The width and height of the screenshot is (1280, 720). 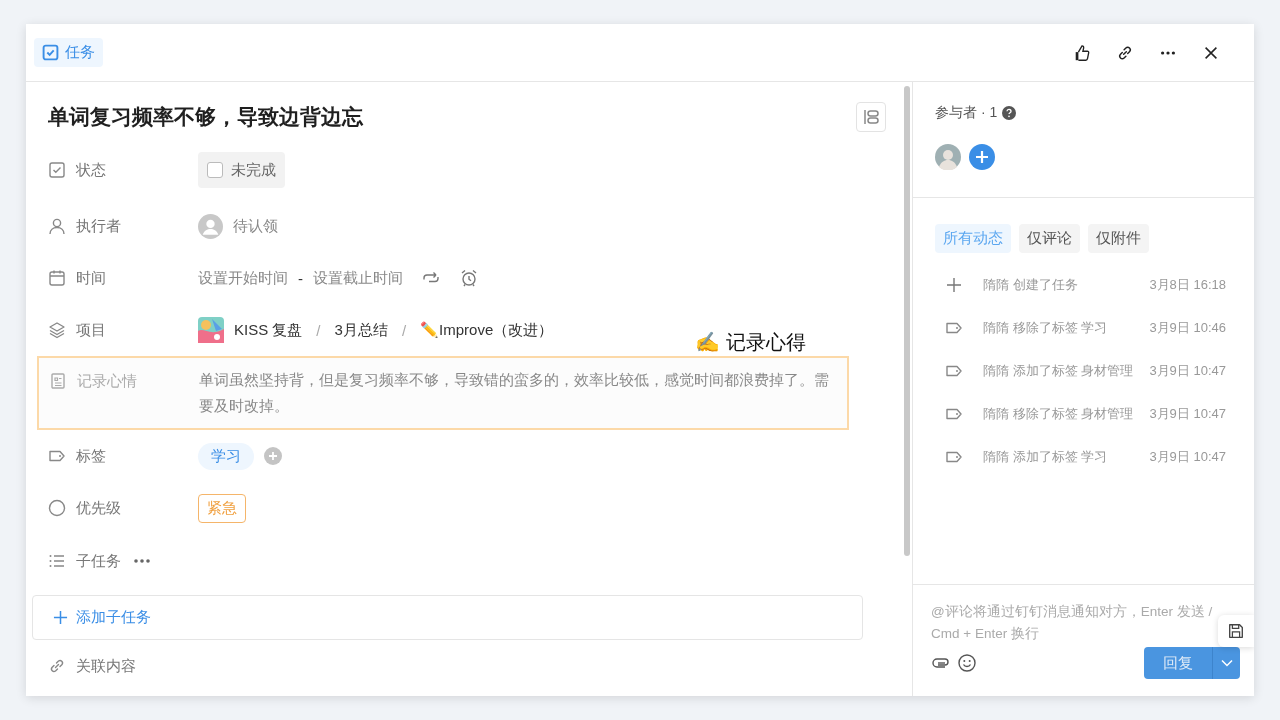 What do you see at coordinates (1188, 284) in the screenshot?
I see `activity-time: 3月8日 16:18` at bounding box center [1188, 284].